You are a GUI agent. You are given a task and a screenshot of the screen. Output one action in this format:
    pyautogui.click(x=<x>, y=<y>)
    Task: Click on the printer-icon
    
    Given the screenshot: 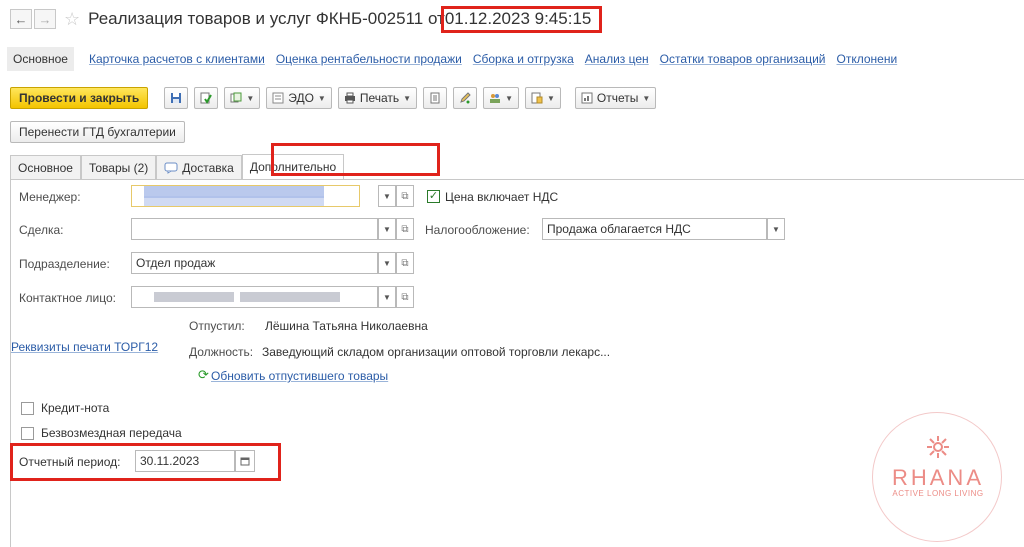 What is the action you would take?
    pyautogui.click(x=349, y=98)
    